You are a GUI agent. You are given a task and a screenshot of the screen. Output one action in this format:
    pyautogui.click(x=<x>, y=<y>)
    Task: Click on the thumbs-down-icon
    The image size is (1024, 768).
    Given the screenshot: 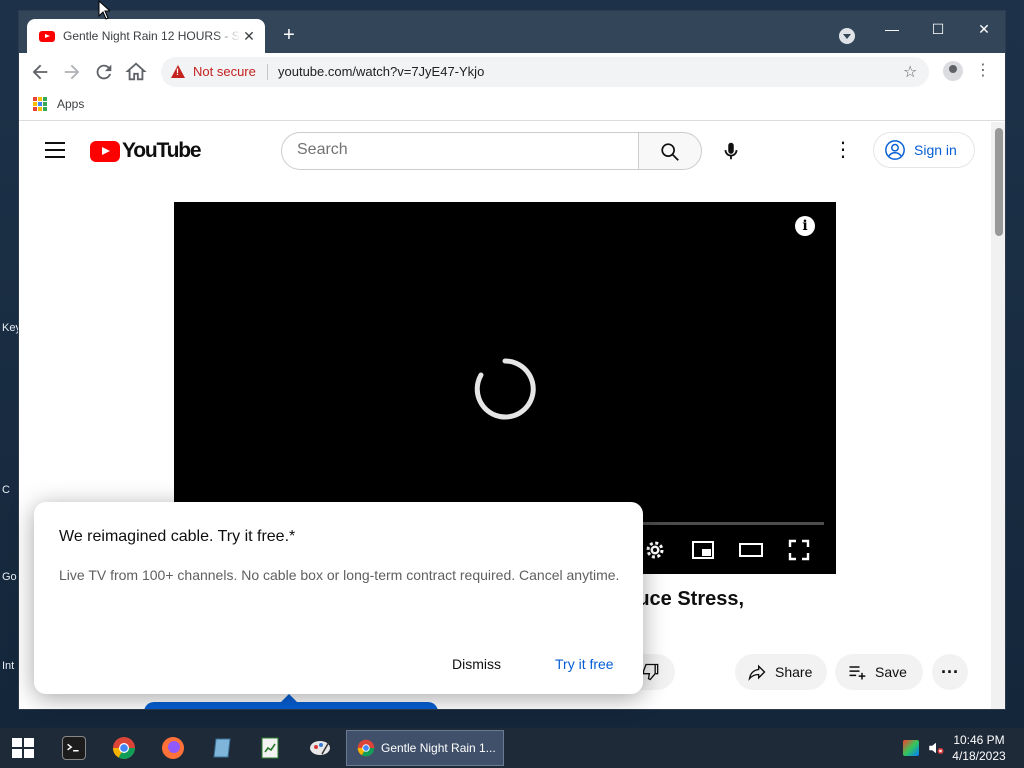 What is the action you would take?
    pyautogui.click(x=650, y=672)
    